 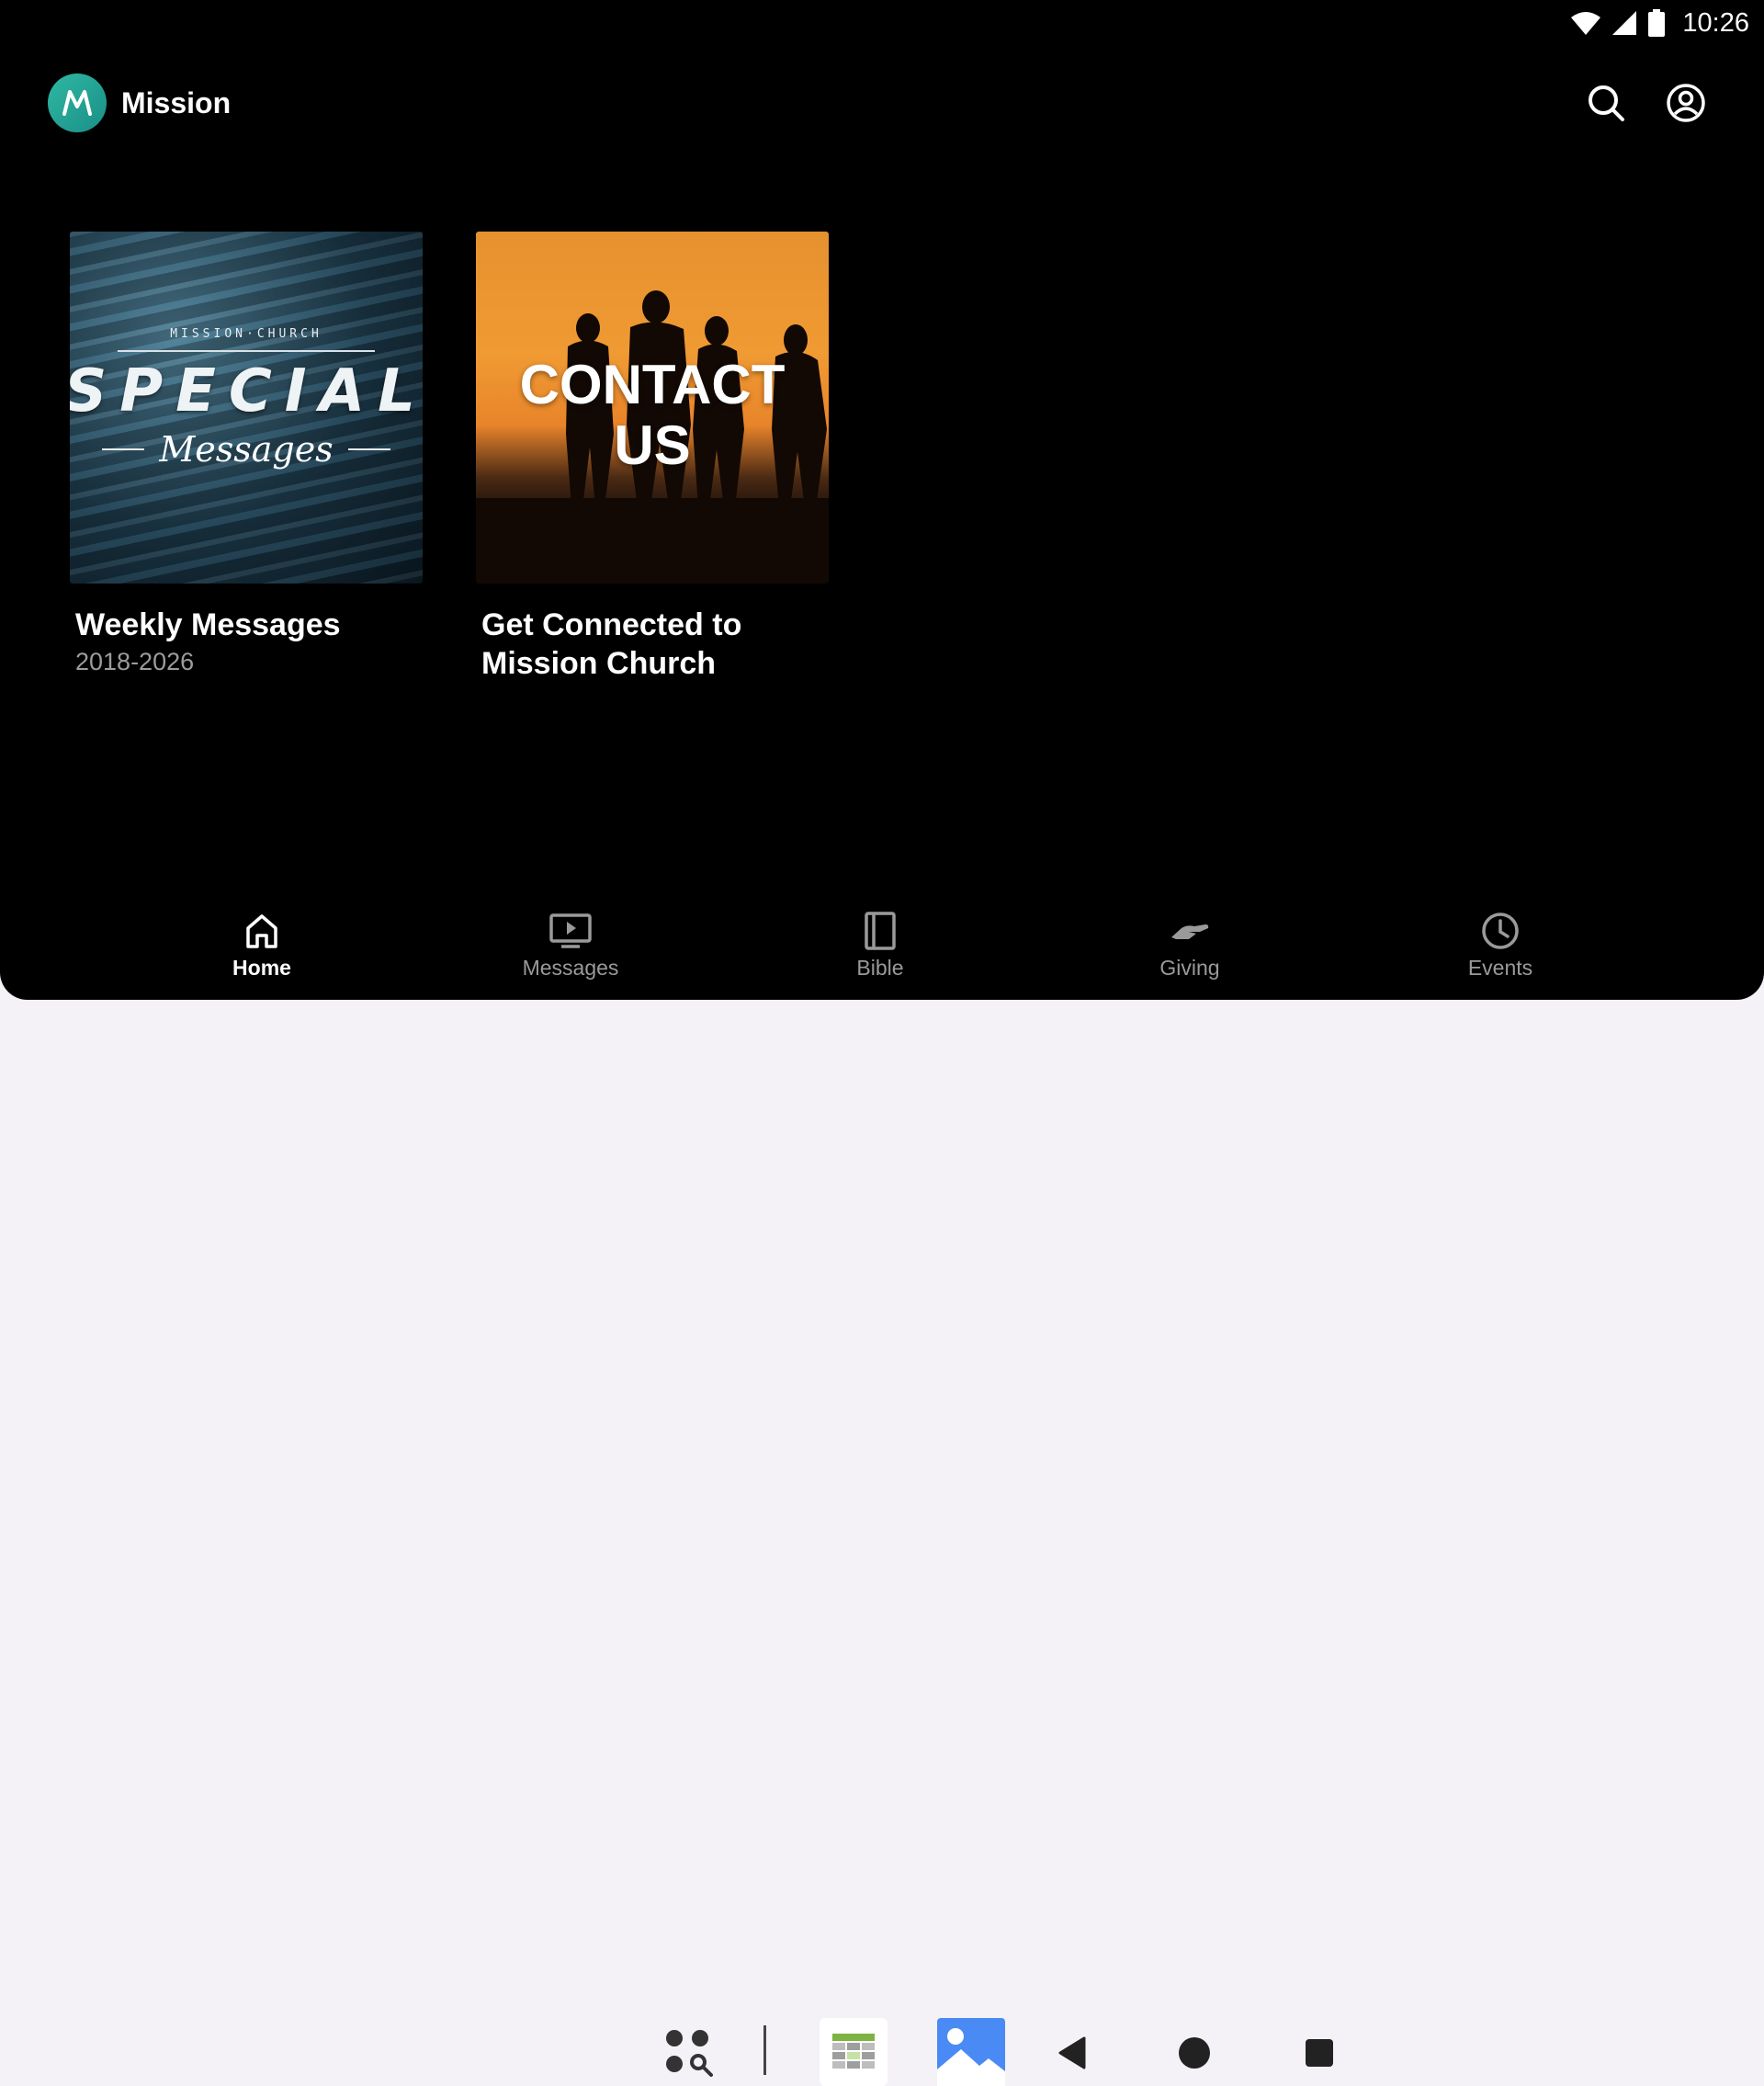 I want to click on account-button, so click(x=1686, y=103).